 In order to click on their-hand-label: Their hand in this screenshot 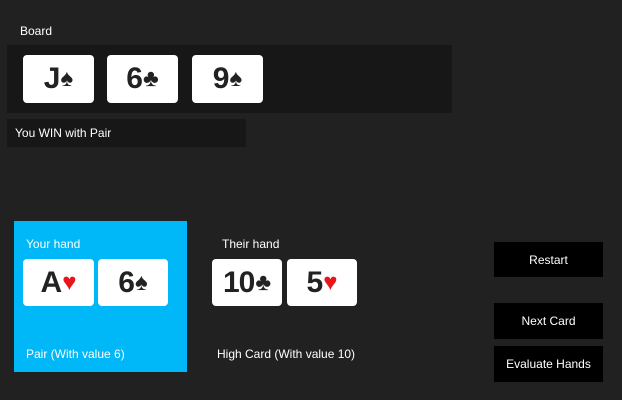, I will do `click(251, 244)`.